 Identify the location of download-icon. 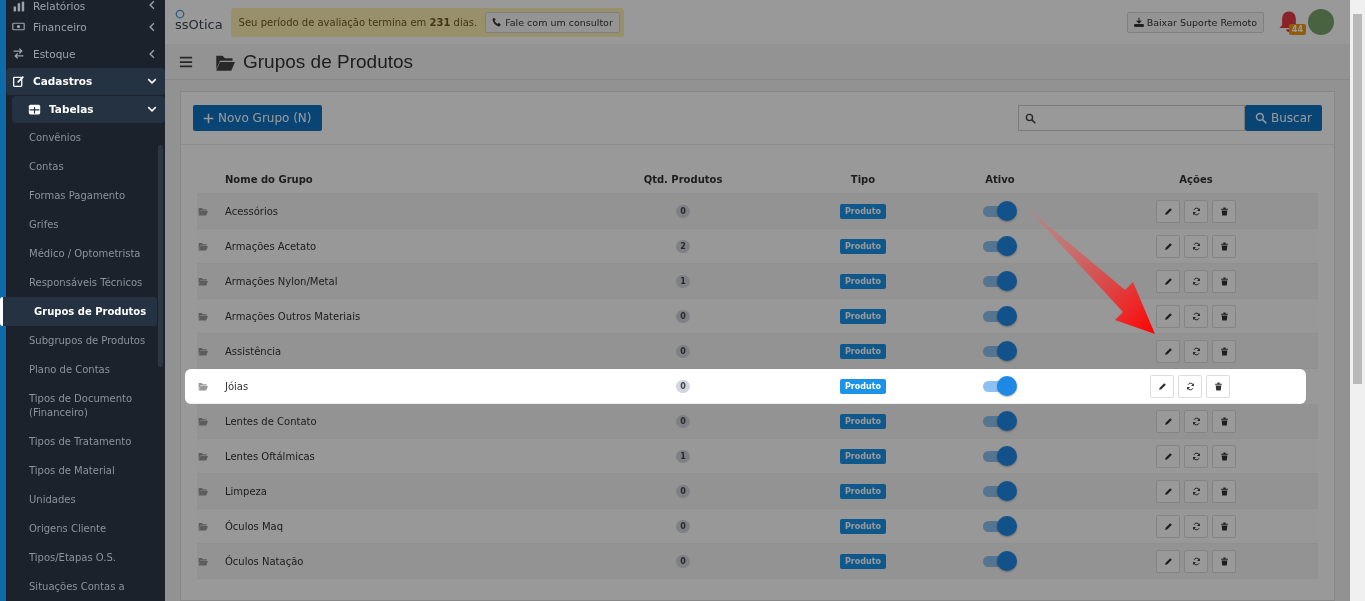
(1138, 22).